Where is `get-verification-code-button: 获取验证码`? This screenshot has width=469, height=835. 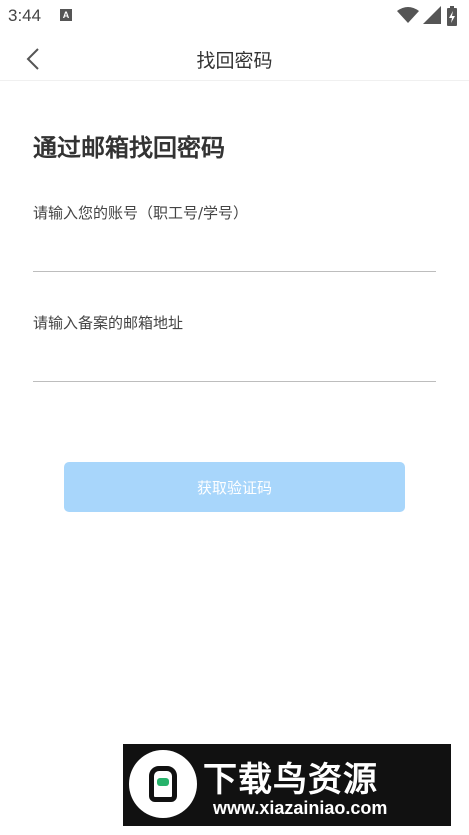 get-verification-code-button: 获取验证码 is located at coordinates (234, 487).